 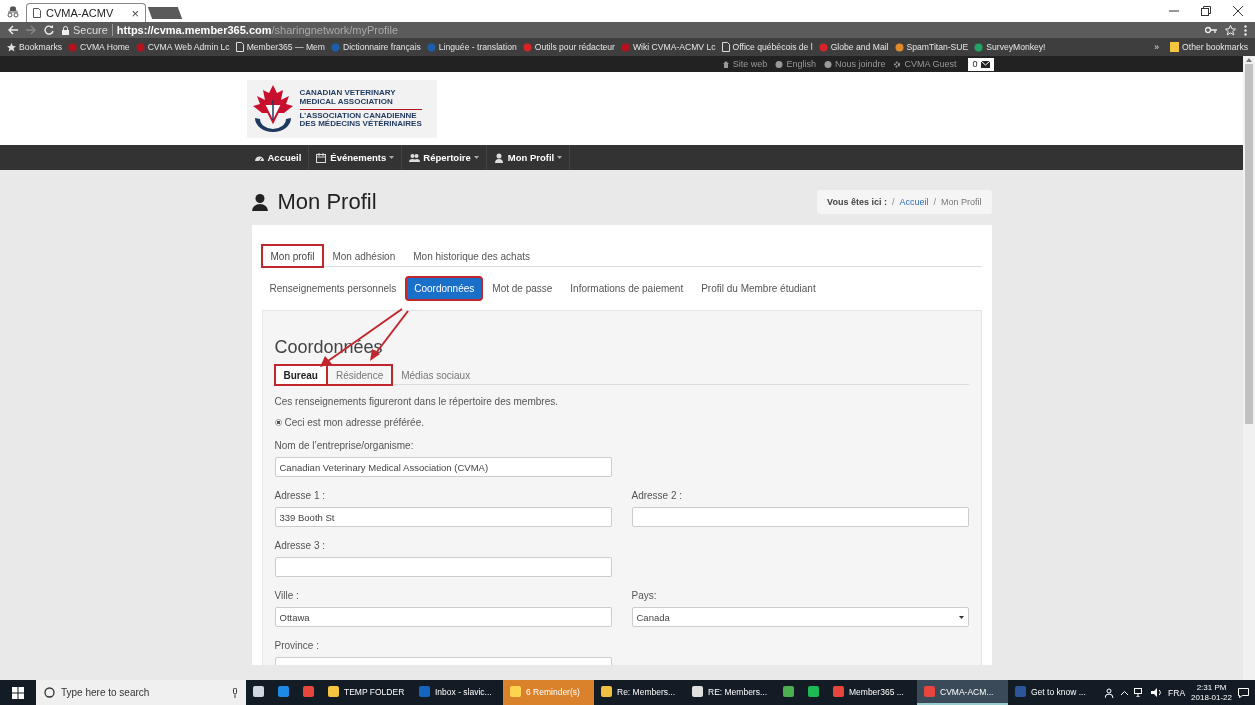 I want to click on close-icon, so click(x=1238, y=11).